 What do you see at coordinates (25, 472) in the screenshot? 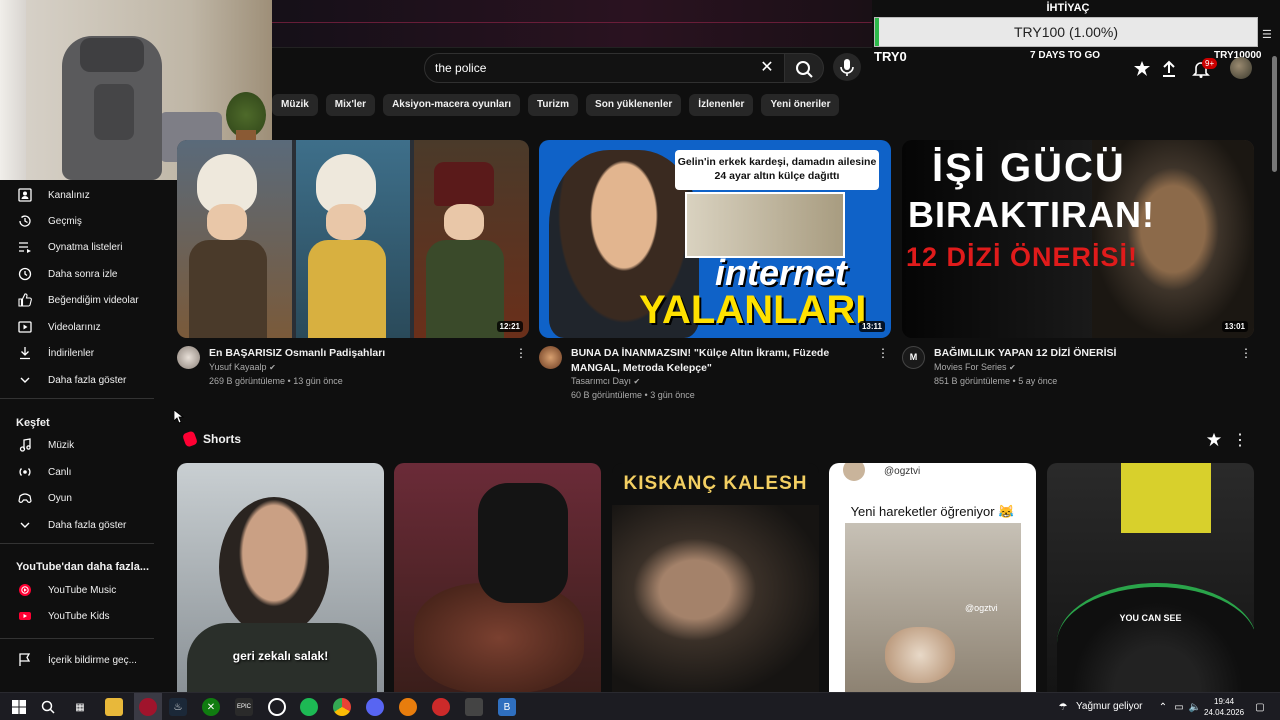
I see `live-icon` at bounding box center [25, 472].